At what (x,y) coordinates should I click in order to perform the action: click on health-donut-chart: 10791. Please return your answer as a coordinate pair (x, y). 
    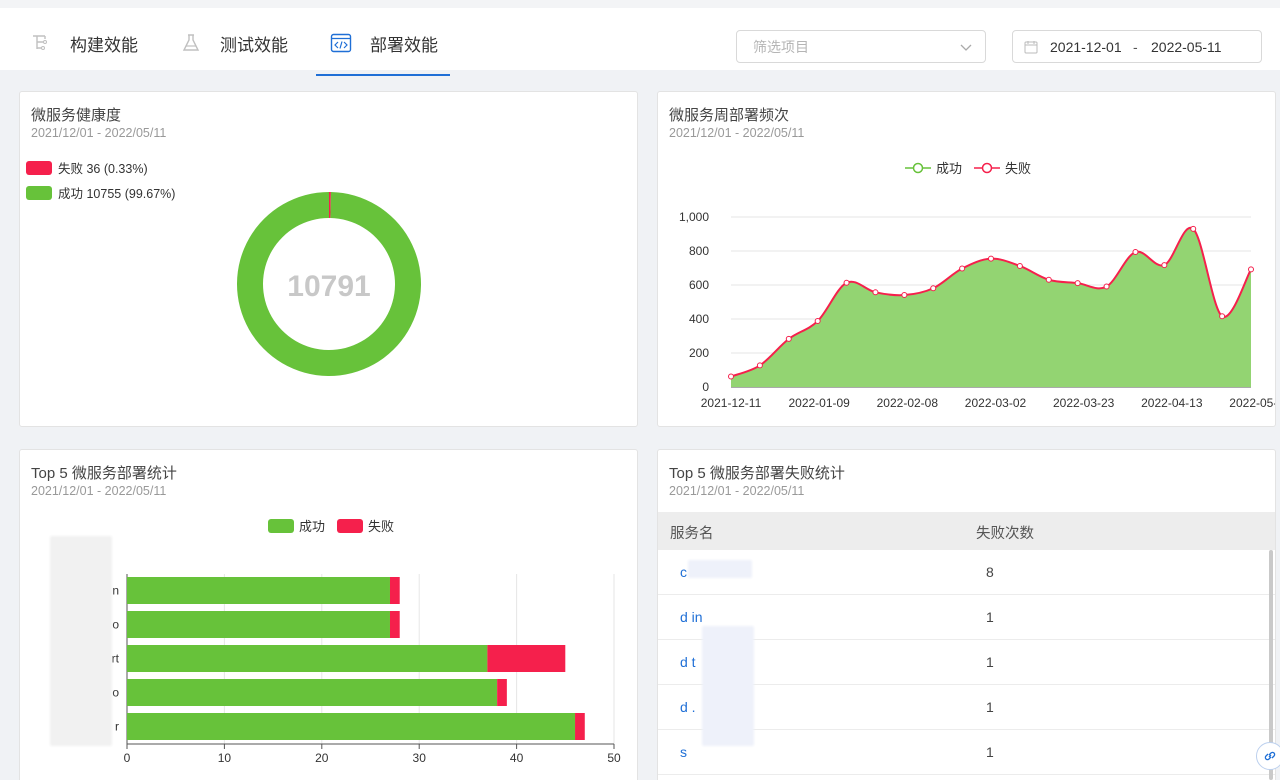
    Looking at the image, I should click on (328, 284).